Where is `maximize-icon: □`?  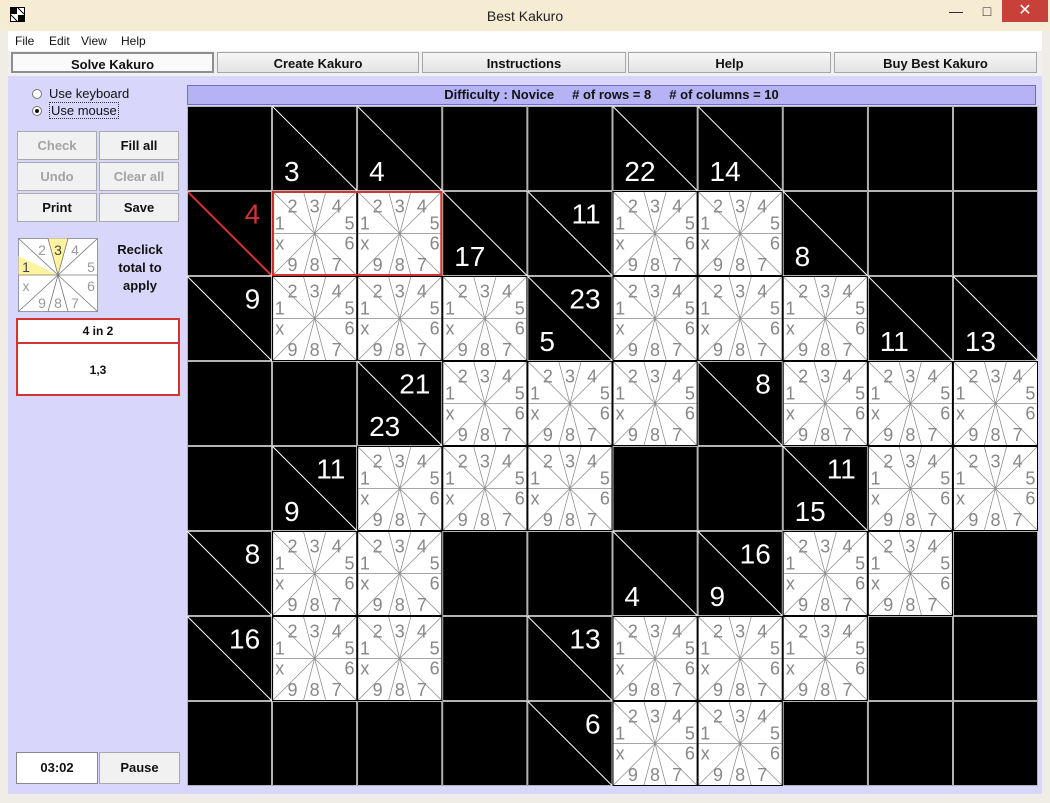 maximize-icon: □ is located at coordinates (987, 11).